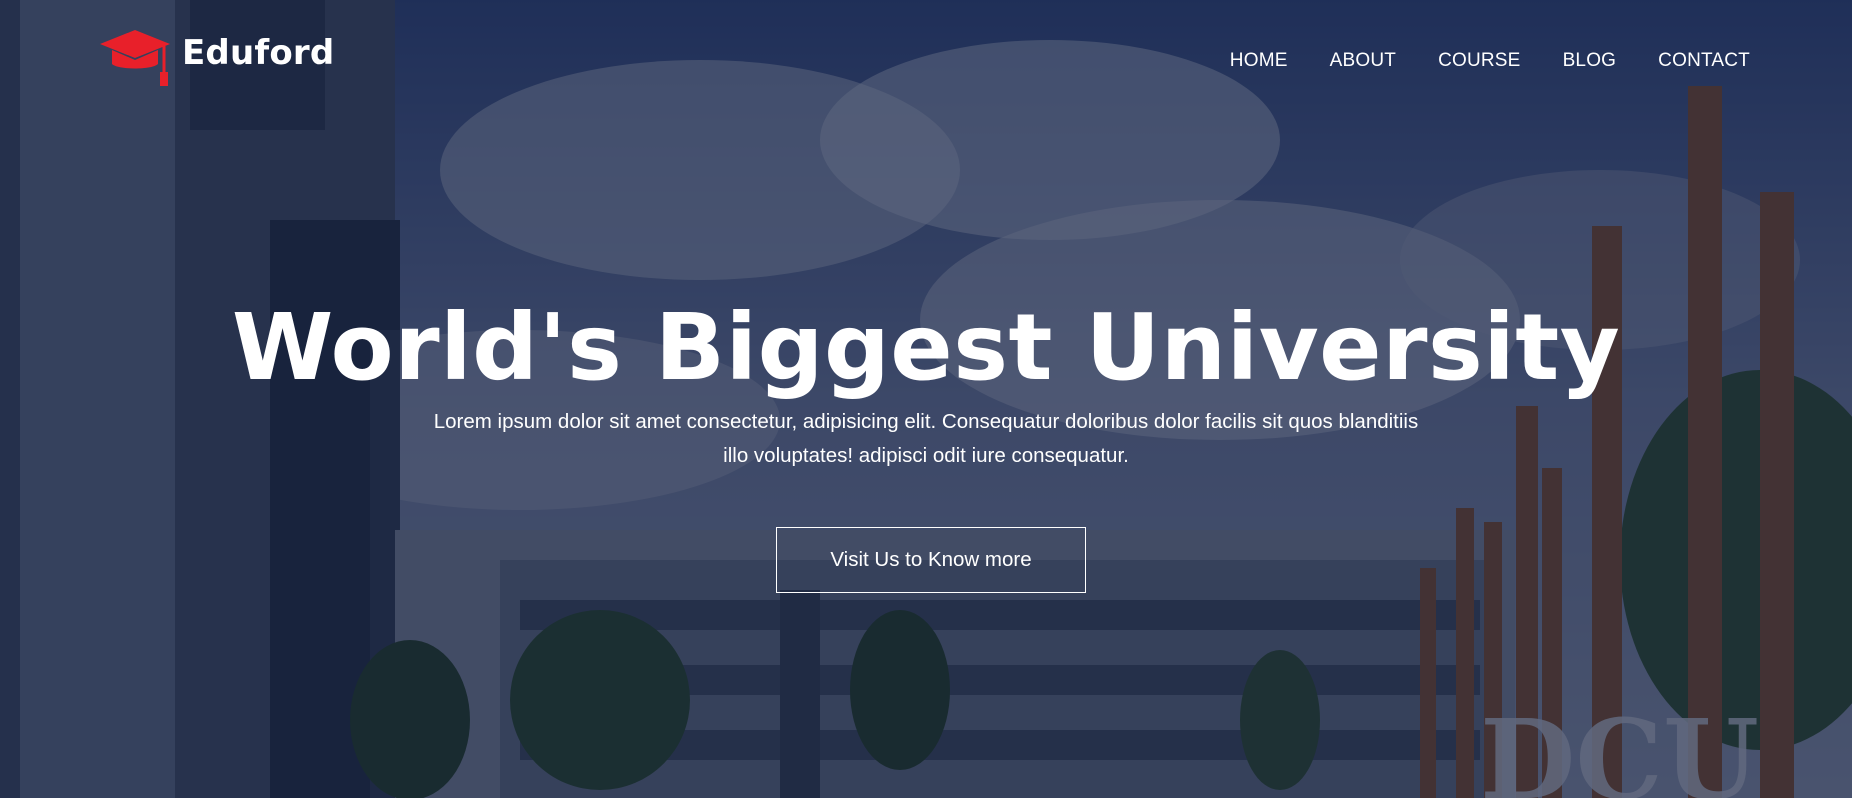  I want to click on nav-item-about: ABOUT, so click(1363, 61).